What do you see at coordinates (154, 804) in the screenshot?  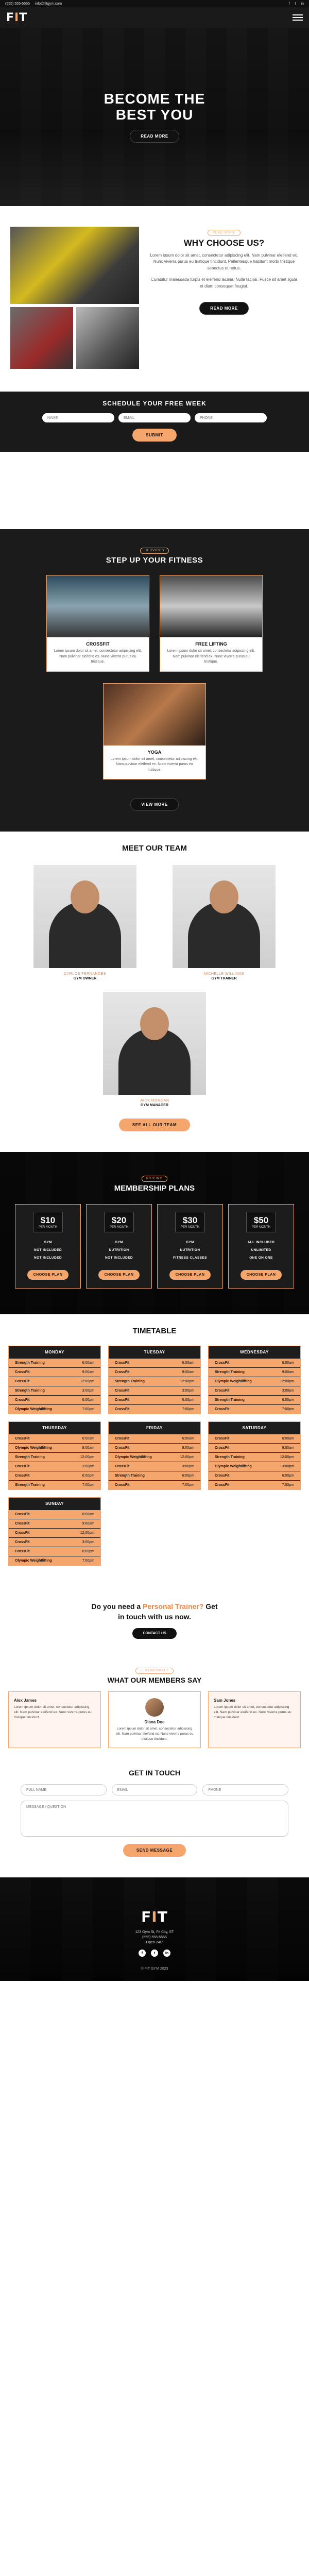 I see `view-more-button: VIEW MORE` at bounding box center [154, 804].